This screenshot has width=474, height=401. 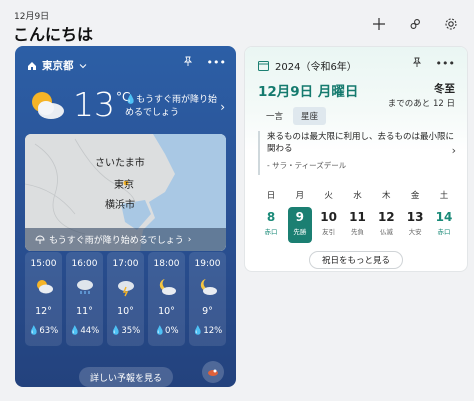 What do you see at coordinates (307, 165) in the screenshot?
I see `quote-author: - サラ・ティーズデール` at bounding box center [307, 165].